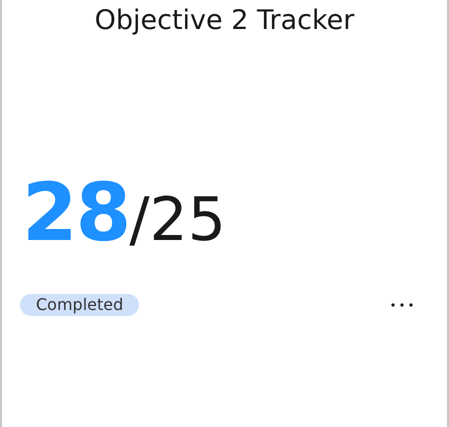  I want to click on kpi-target: /25, so click(177, 220).